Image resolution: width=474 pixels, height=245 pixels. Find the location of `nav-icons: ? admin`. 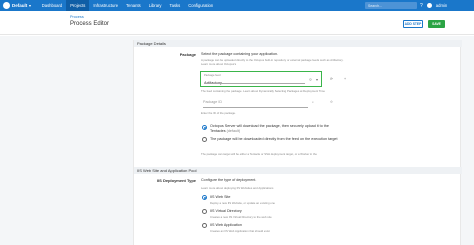

nav-icons: ? admin is located at coordinates (433, 5).